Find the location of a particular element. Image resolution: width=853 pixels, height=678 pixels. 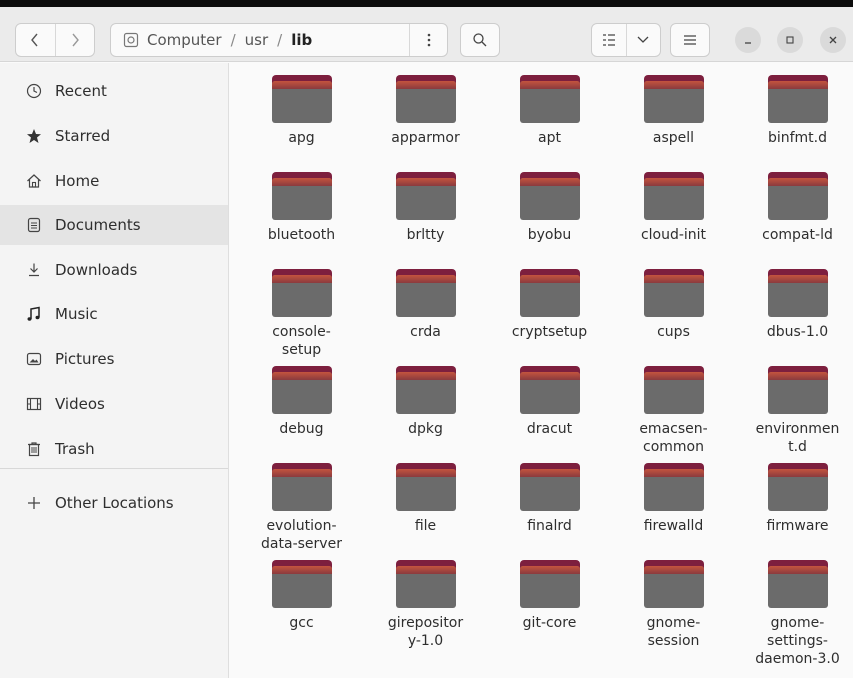

sidebar-item-label: Other Locations is located at coordinates (114, 503).